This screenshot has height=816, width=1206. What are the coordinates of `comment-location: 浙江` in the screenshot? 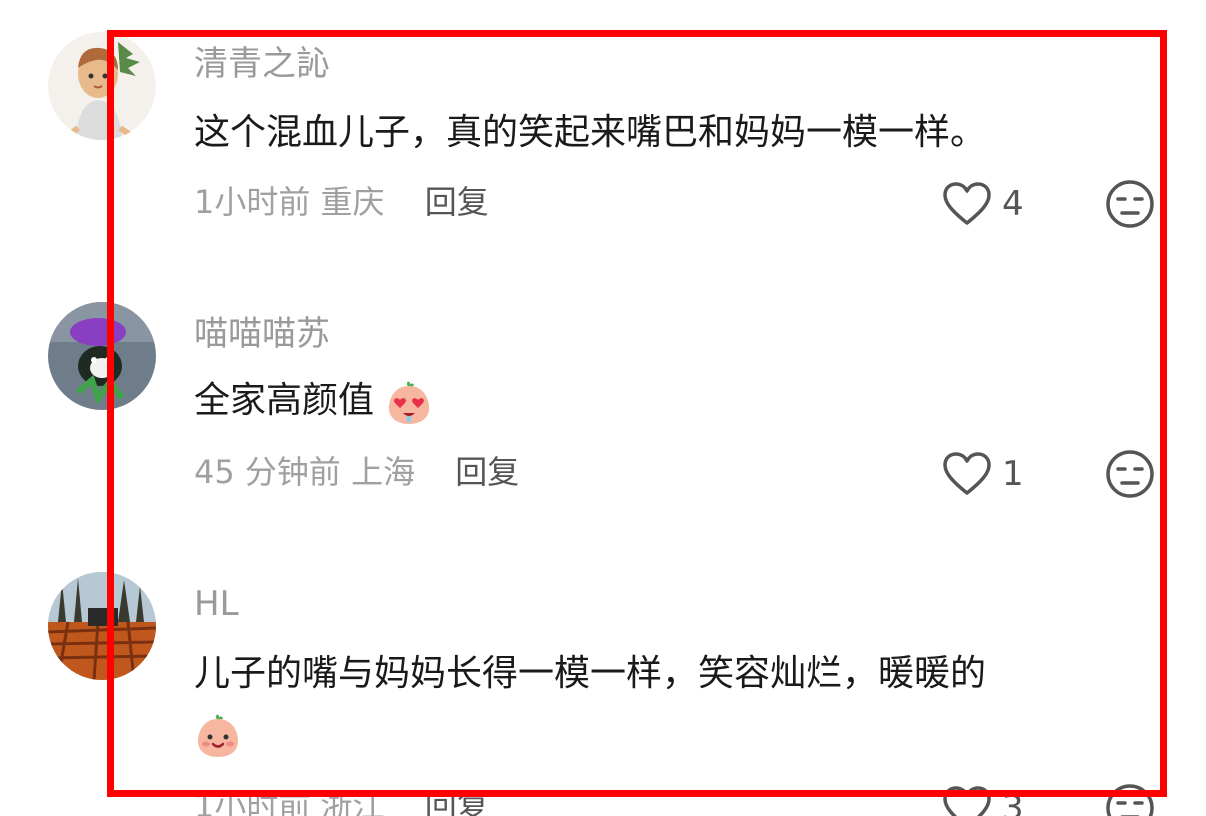 It's located at (352, 801).